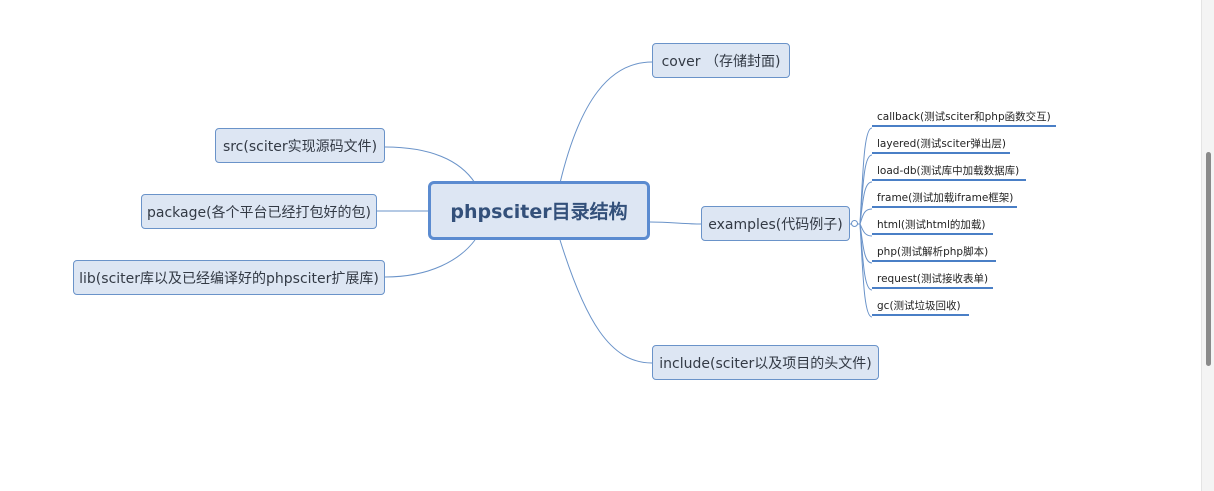  I want to click on connector-root-examples, so click(675, 223).